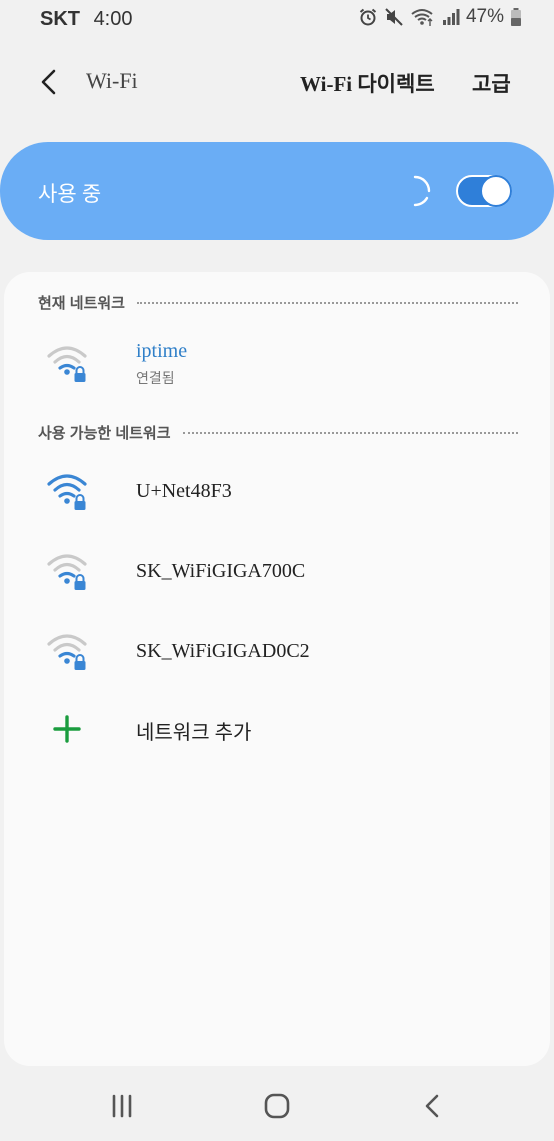 The height and width of the screenshot is (1141, 554). I want to click on battery-icon, so click(516, 17).